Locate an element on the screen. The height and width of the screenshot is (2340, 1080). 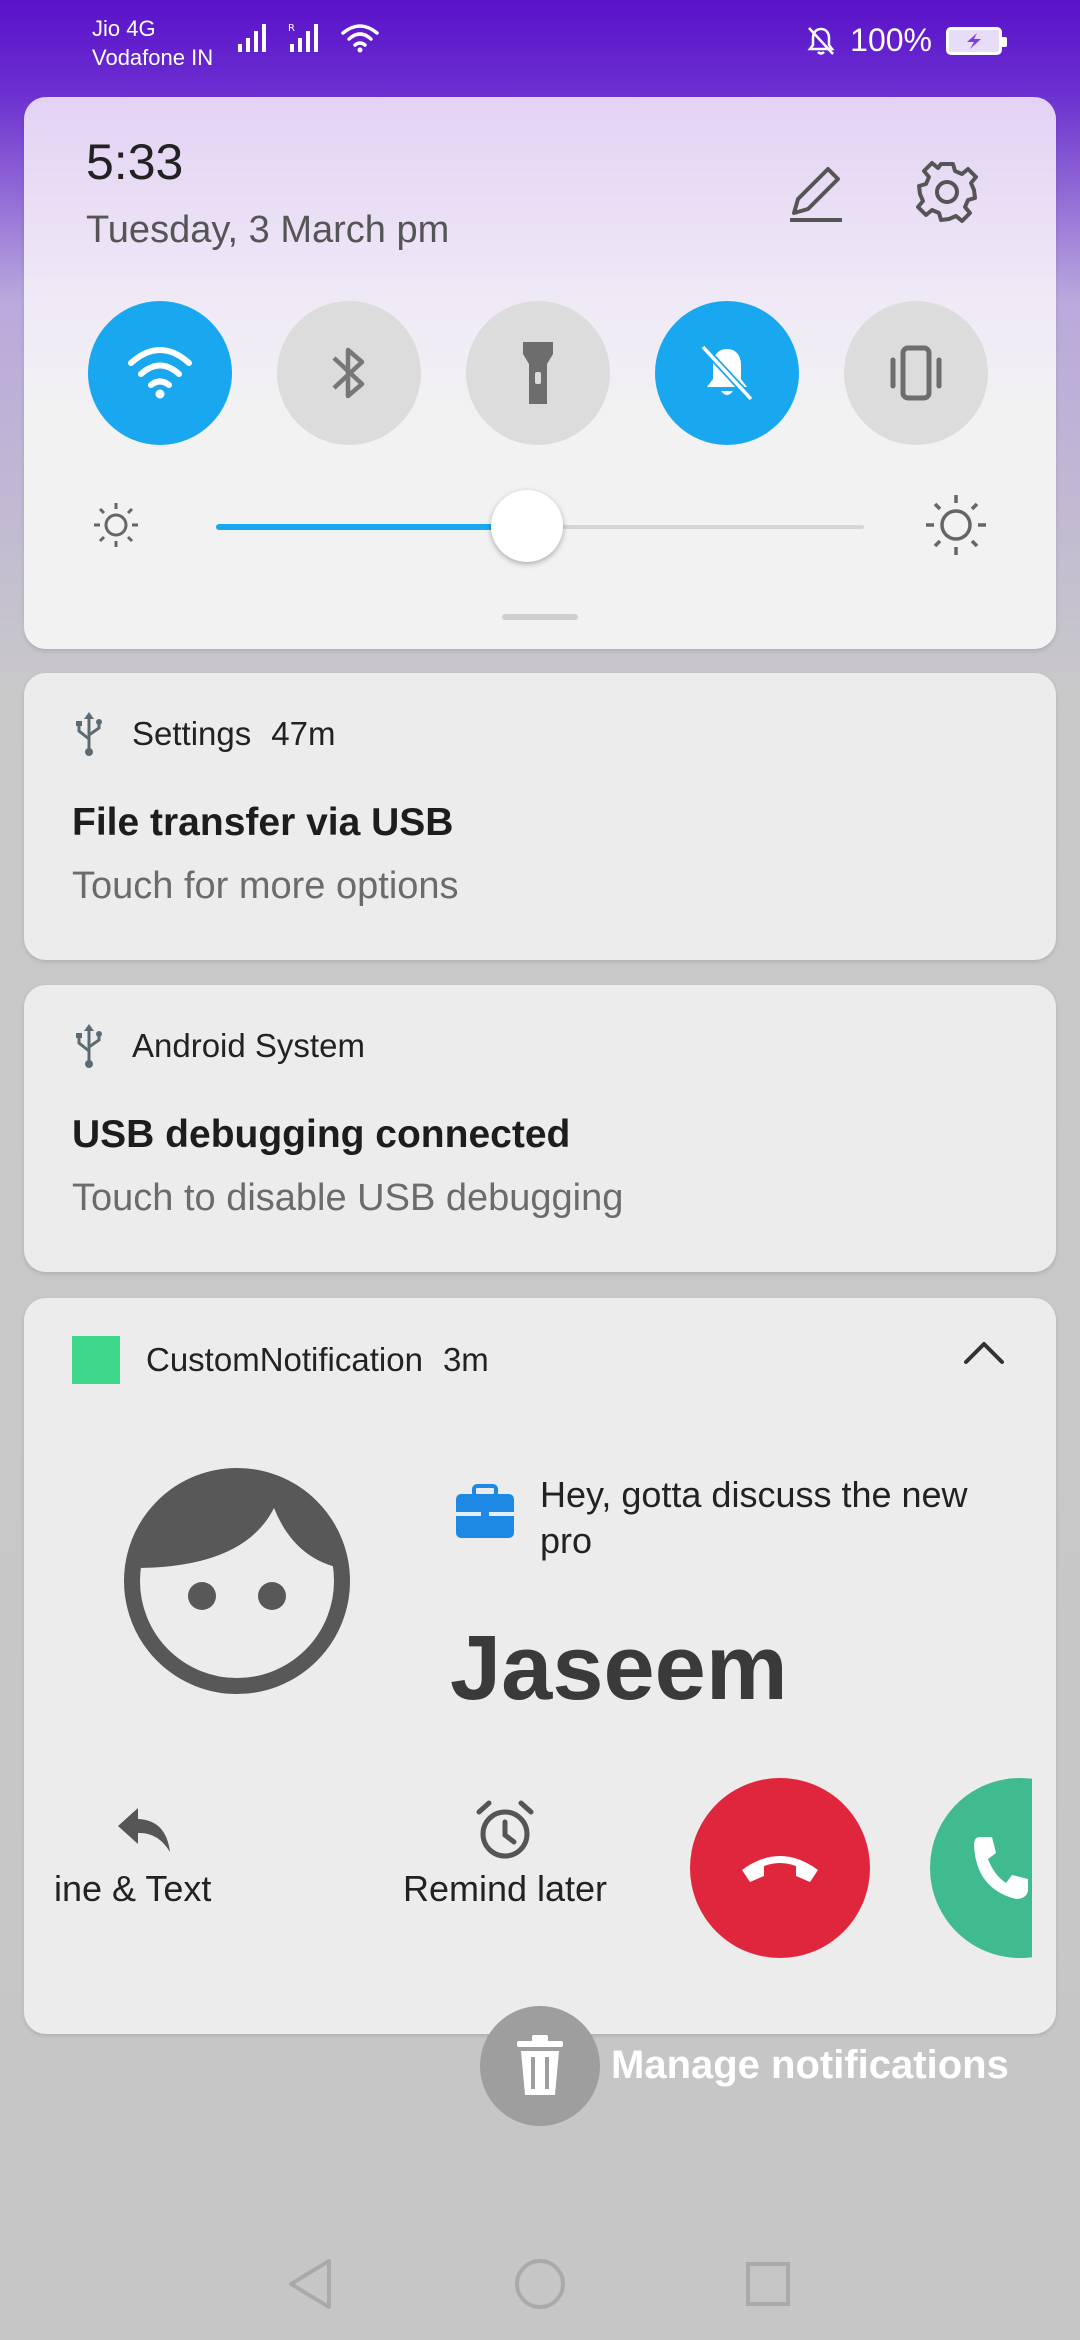
wifi-toggle is located at coordinates (160, 373).